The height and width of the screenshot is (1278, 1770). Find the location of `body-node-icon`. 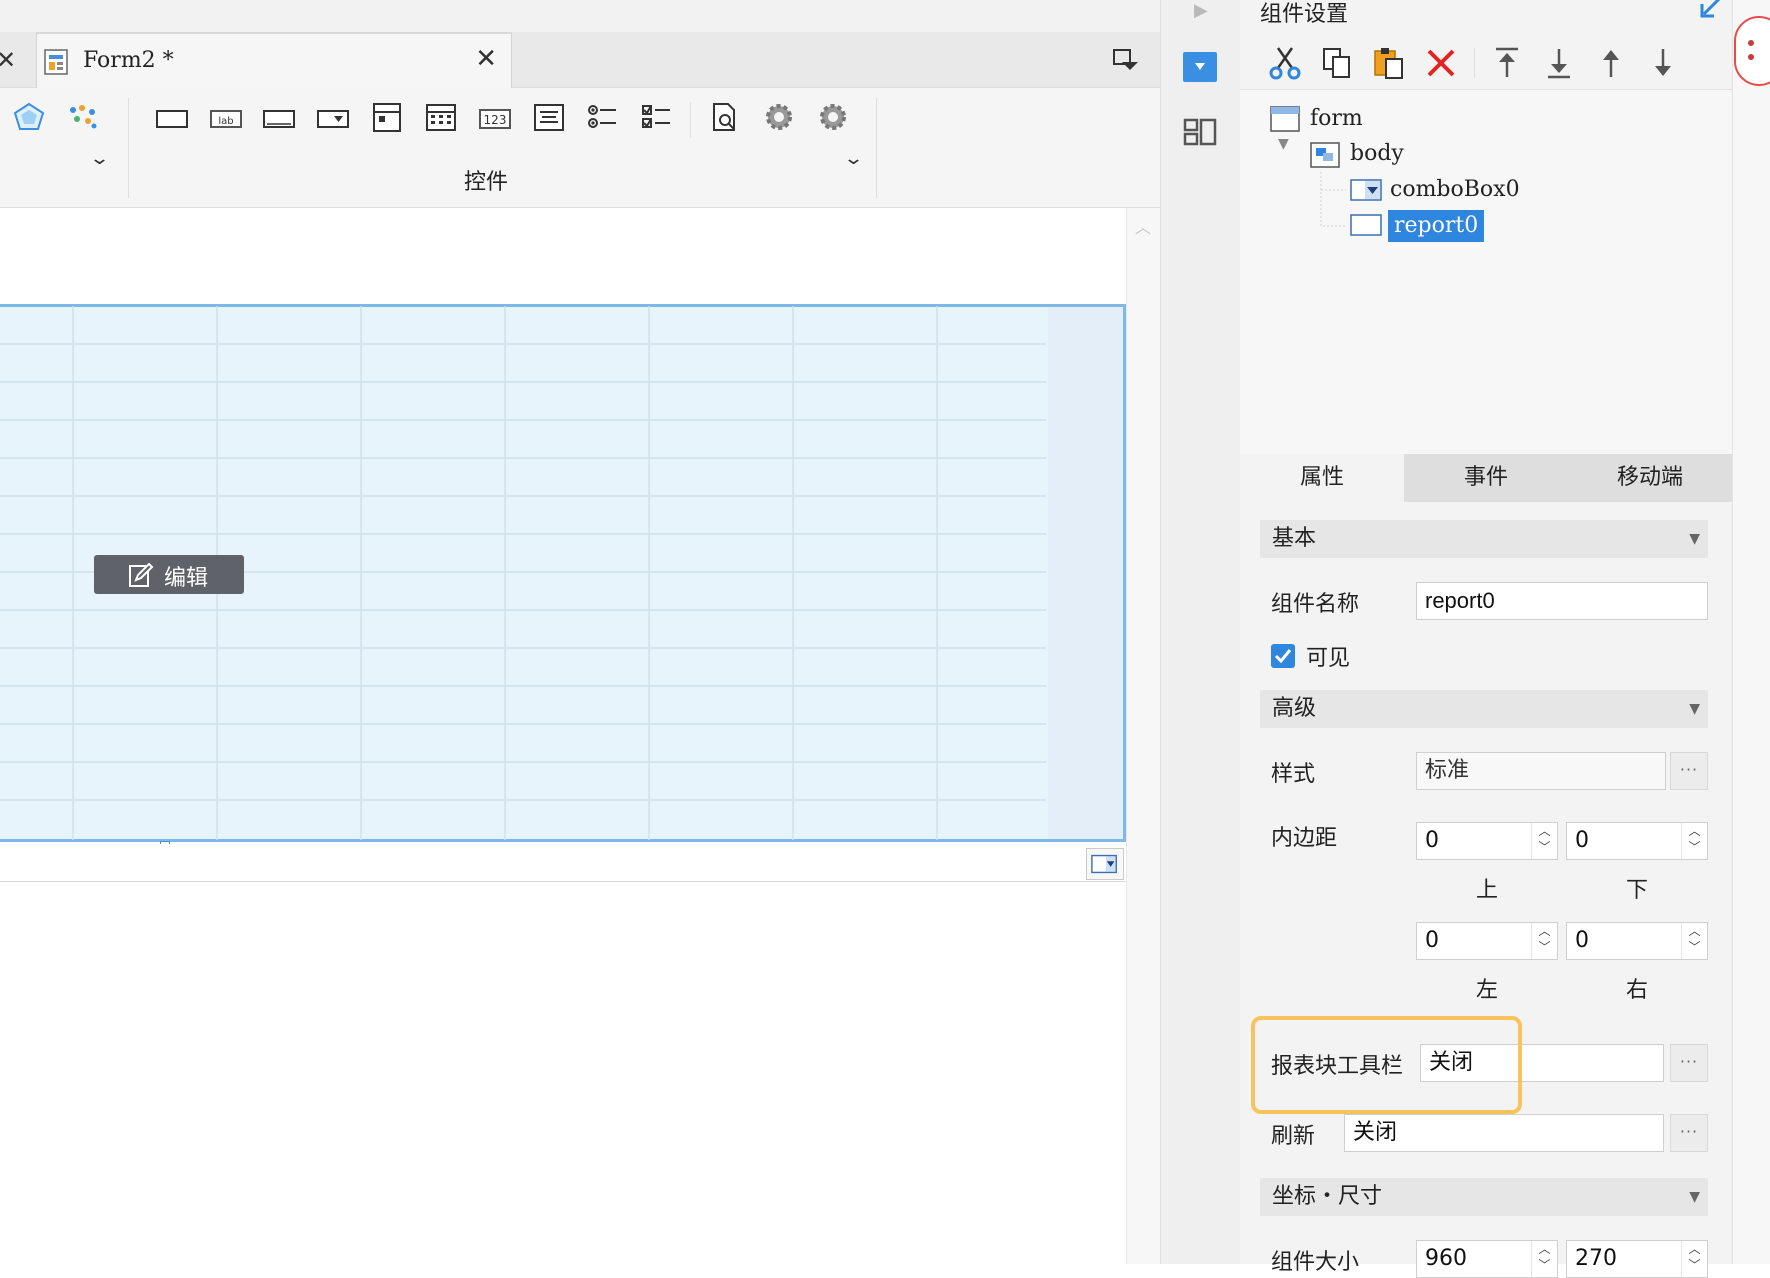

body-node-icon is located at coordinates (1325, 155).